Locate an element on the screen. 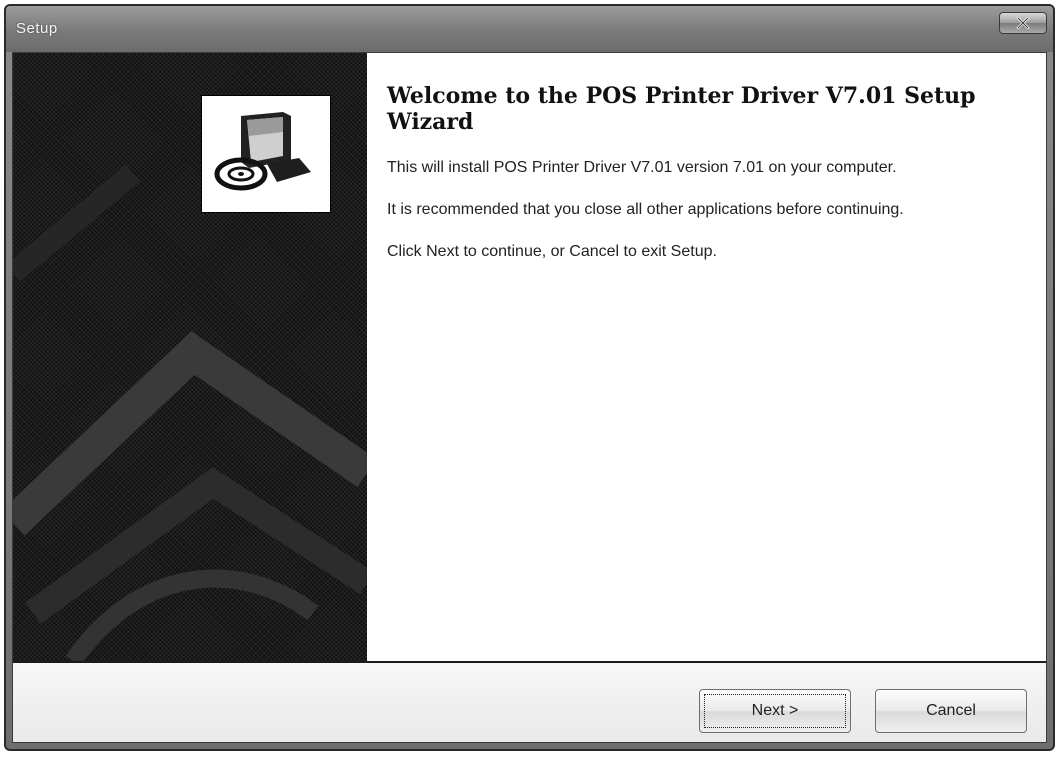 Image resolution: width=1061 pixels, height=757 pixels. next-button: Next > is located at coordinates (775, 711).